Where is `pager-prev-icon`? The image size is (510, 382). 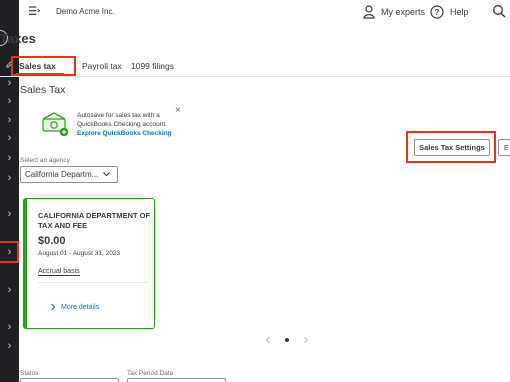 pager-prev-icon is located at coordinates (268, 340).